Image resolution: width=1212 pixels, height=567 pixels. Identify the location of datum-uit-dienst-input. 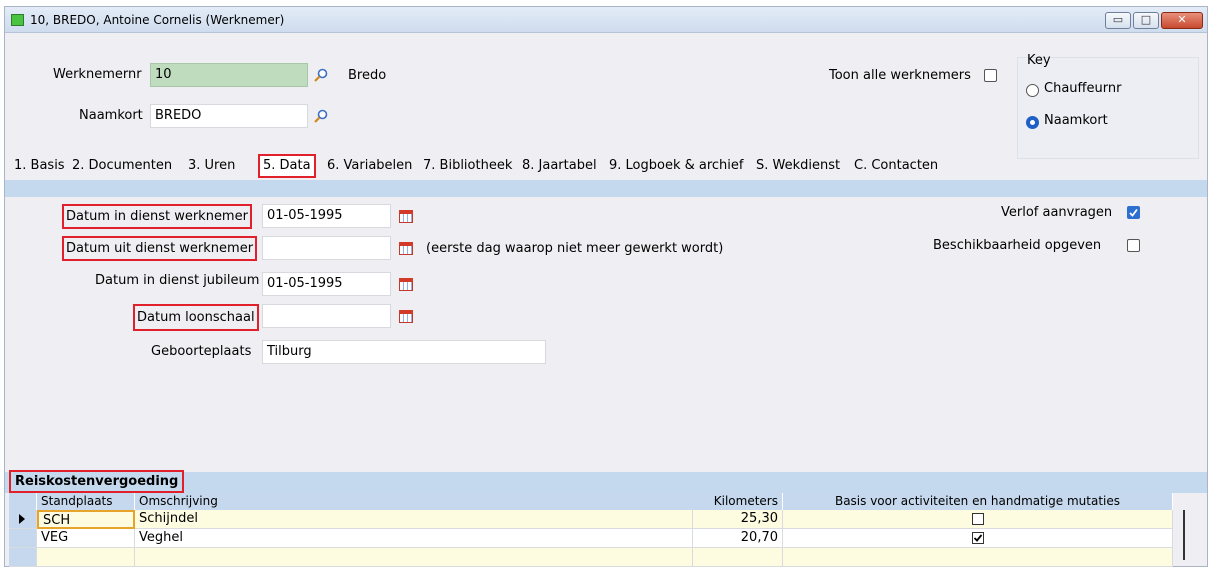
(326, 248).